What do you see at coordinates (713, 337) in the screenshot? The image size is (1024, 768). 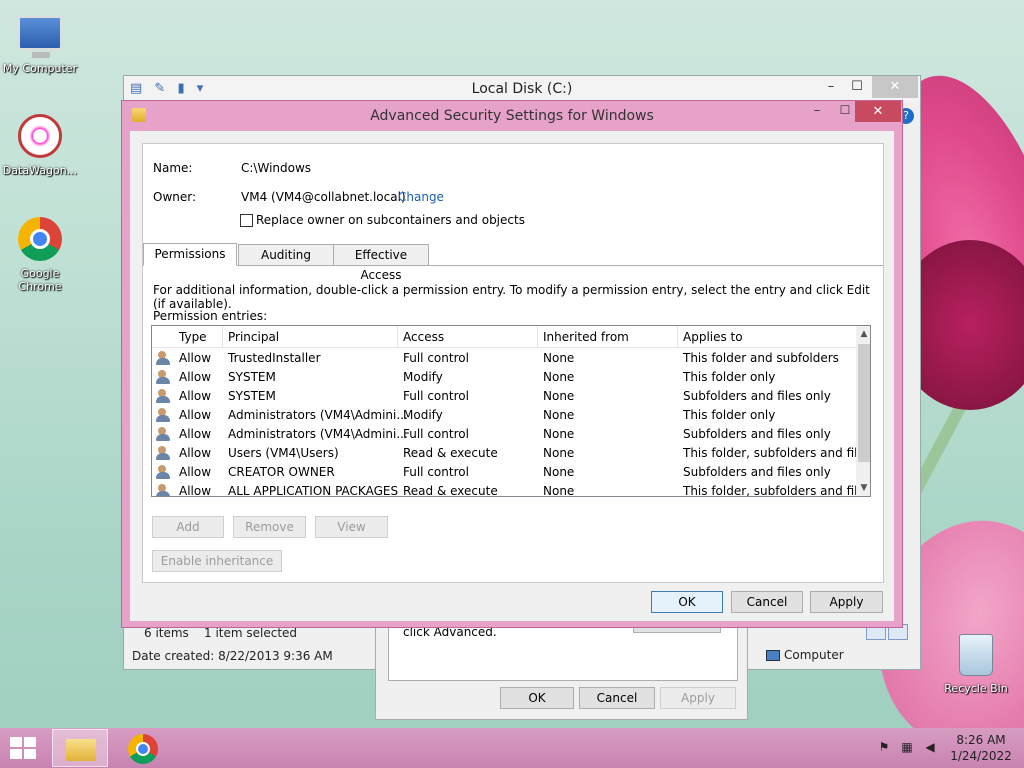 I see `column-applies-to: Applies to` at bounding box center [713, 337].